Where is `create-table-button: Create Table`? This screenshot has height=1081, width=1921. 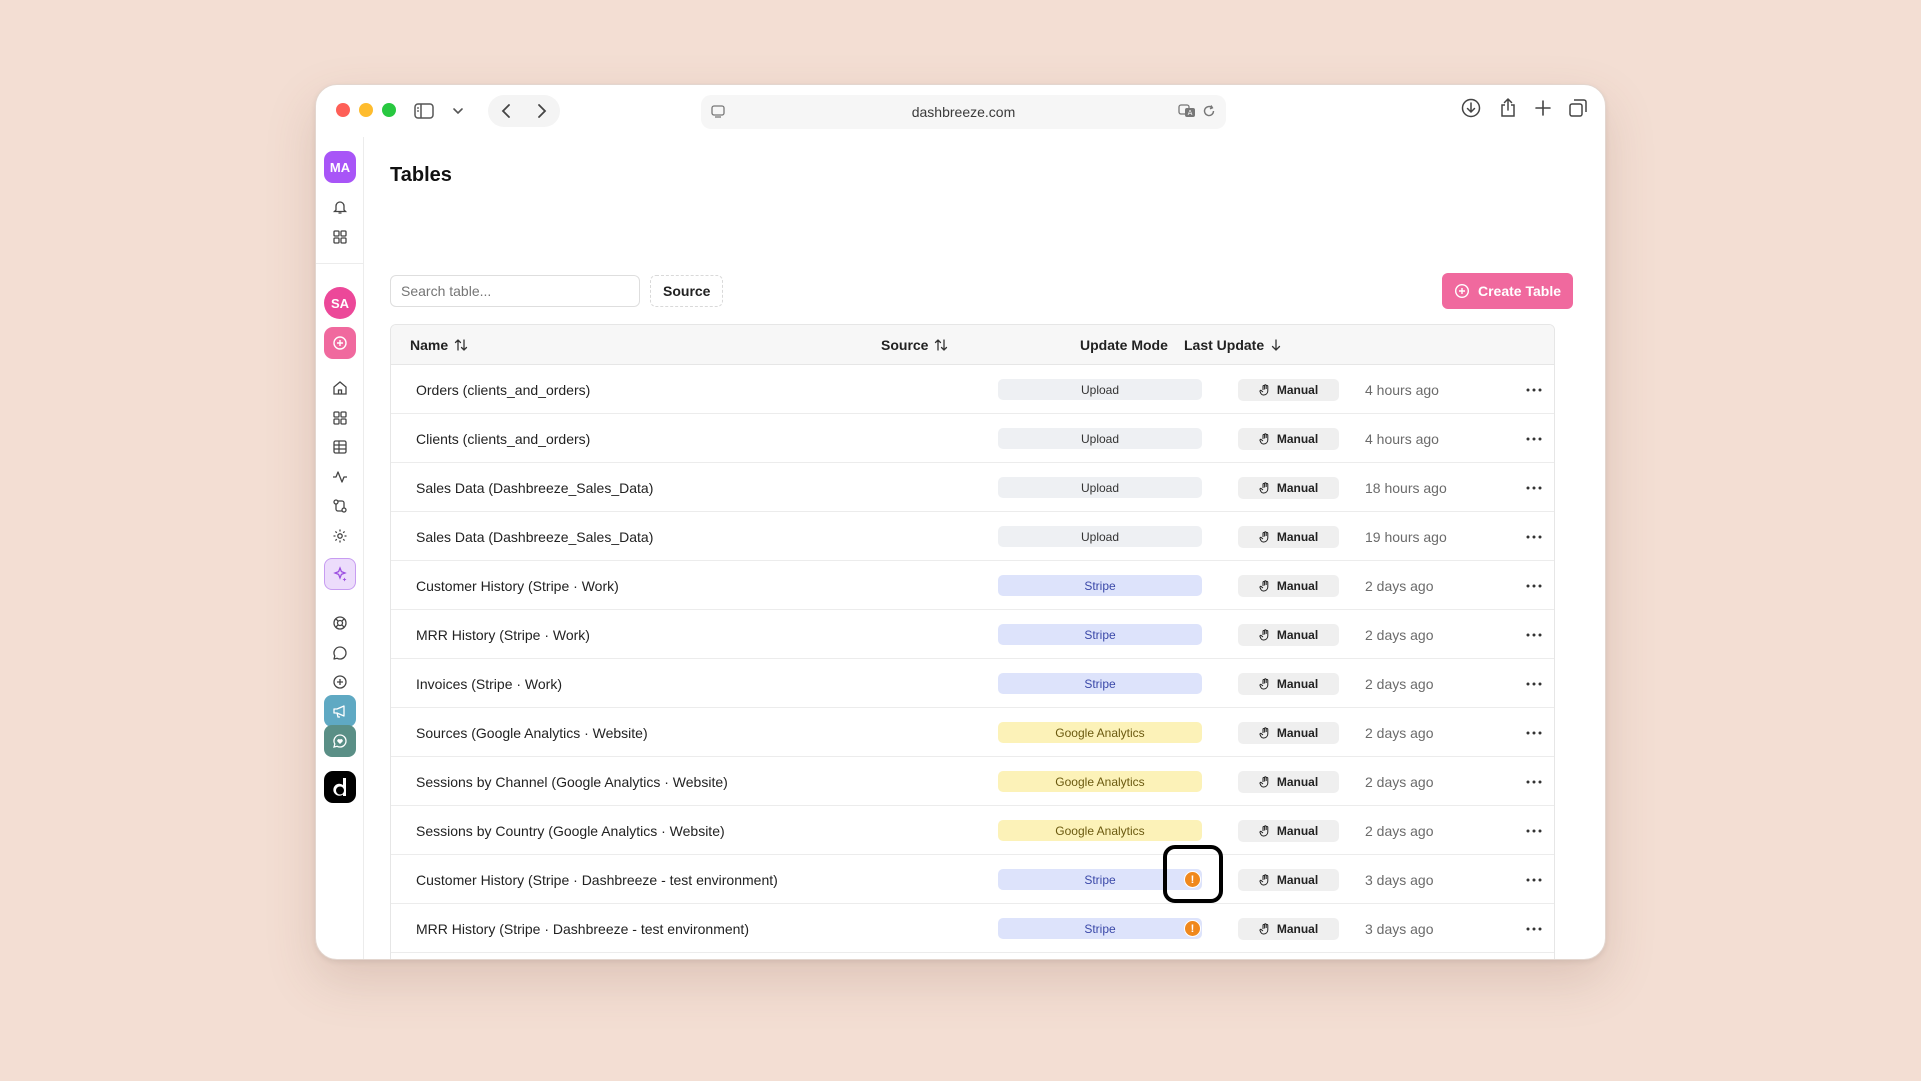 create-table-button: Create Table is located at coordinates (1507, 291).